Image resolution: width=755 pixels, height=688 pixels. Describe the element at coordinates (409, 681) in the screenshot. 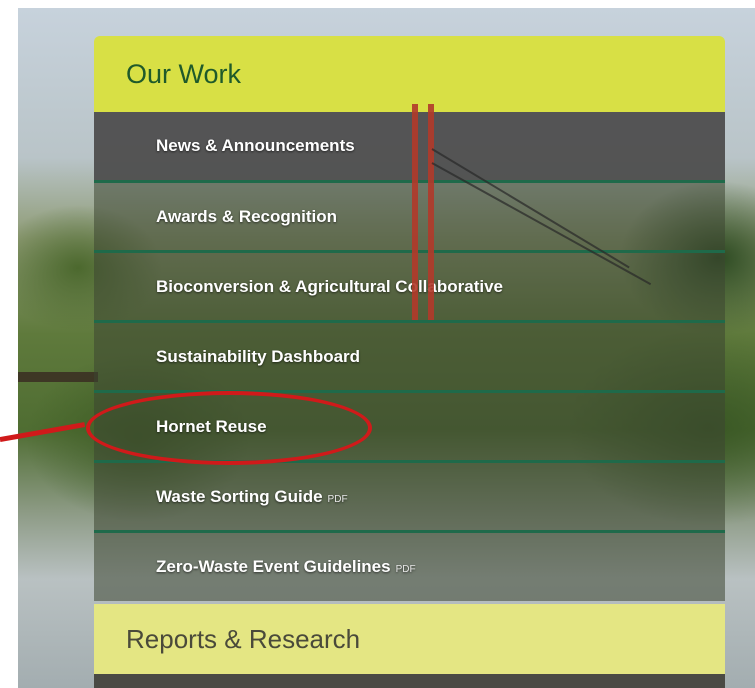

I see `menu-bottom-strip` at that location.